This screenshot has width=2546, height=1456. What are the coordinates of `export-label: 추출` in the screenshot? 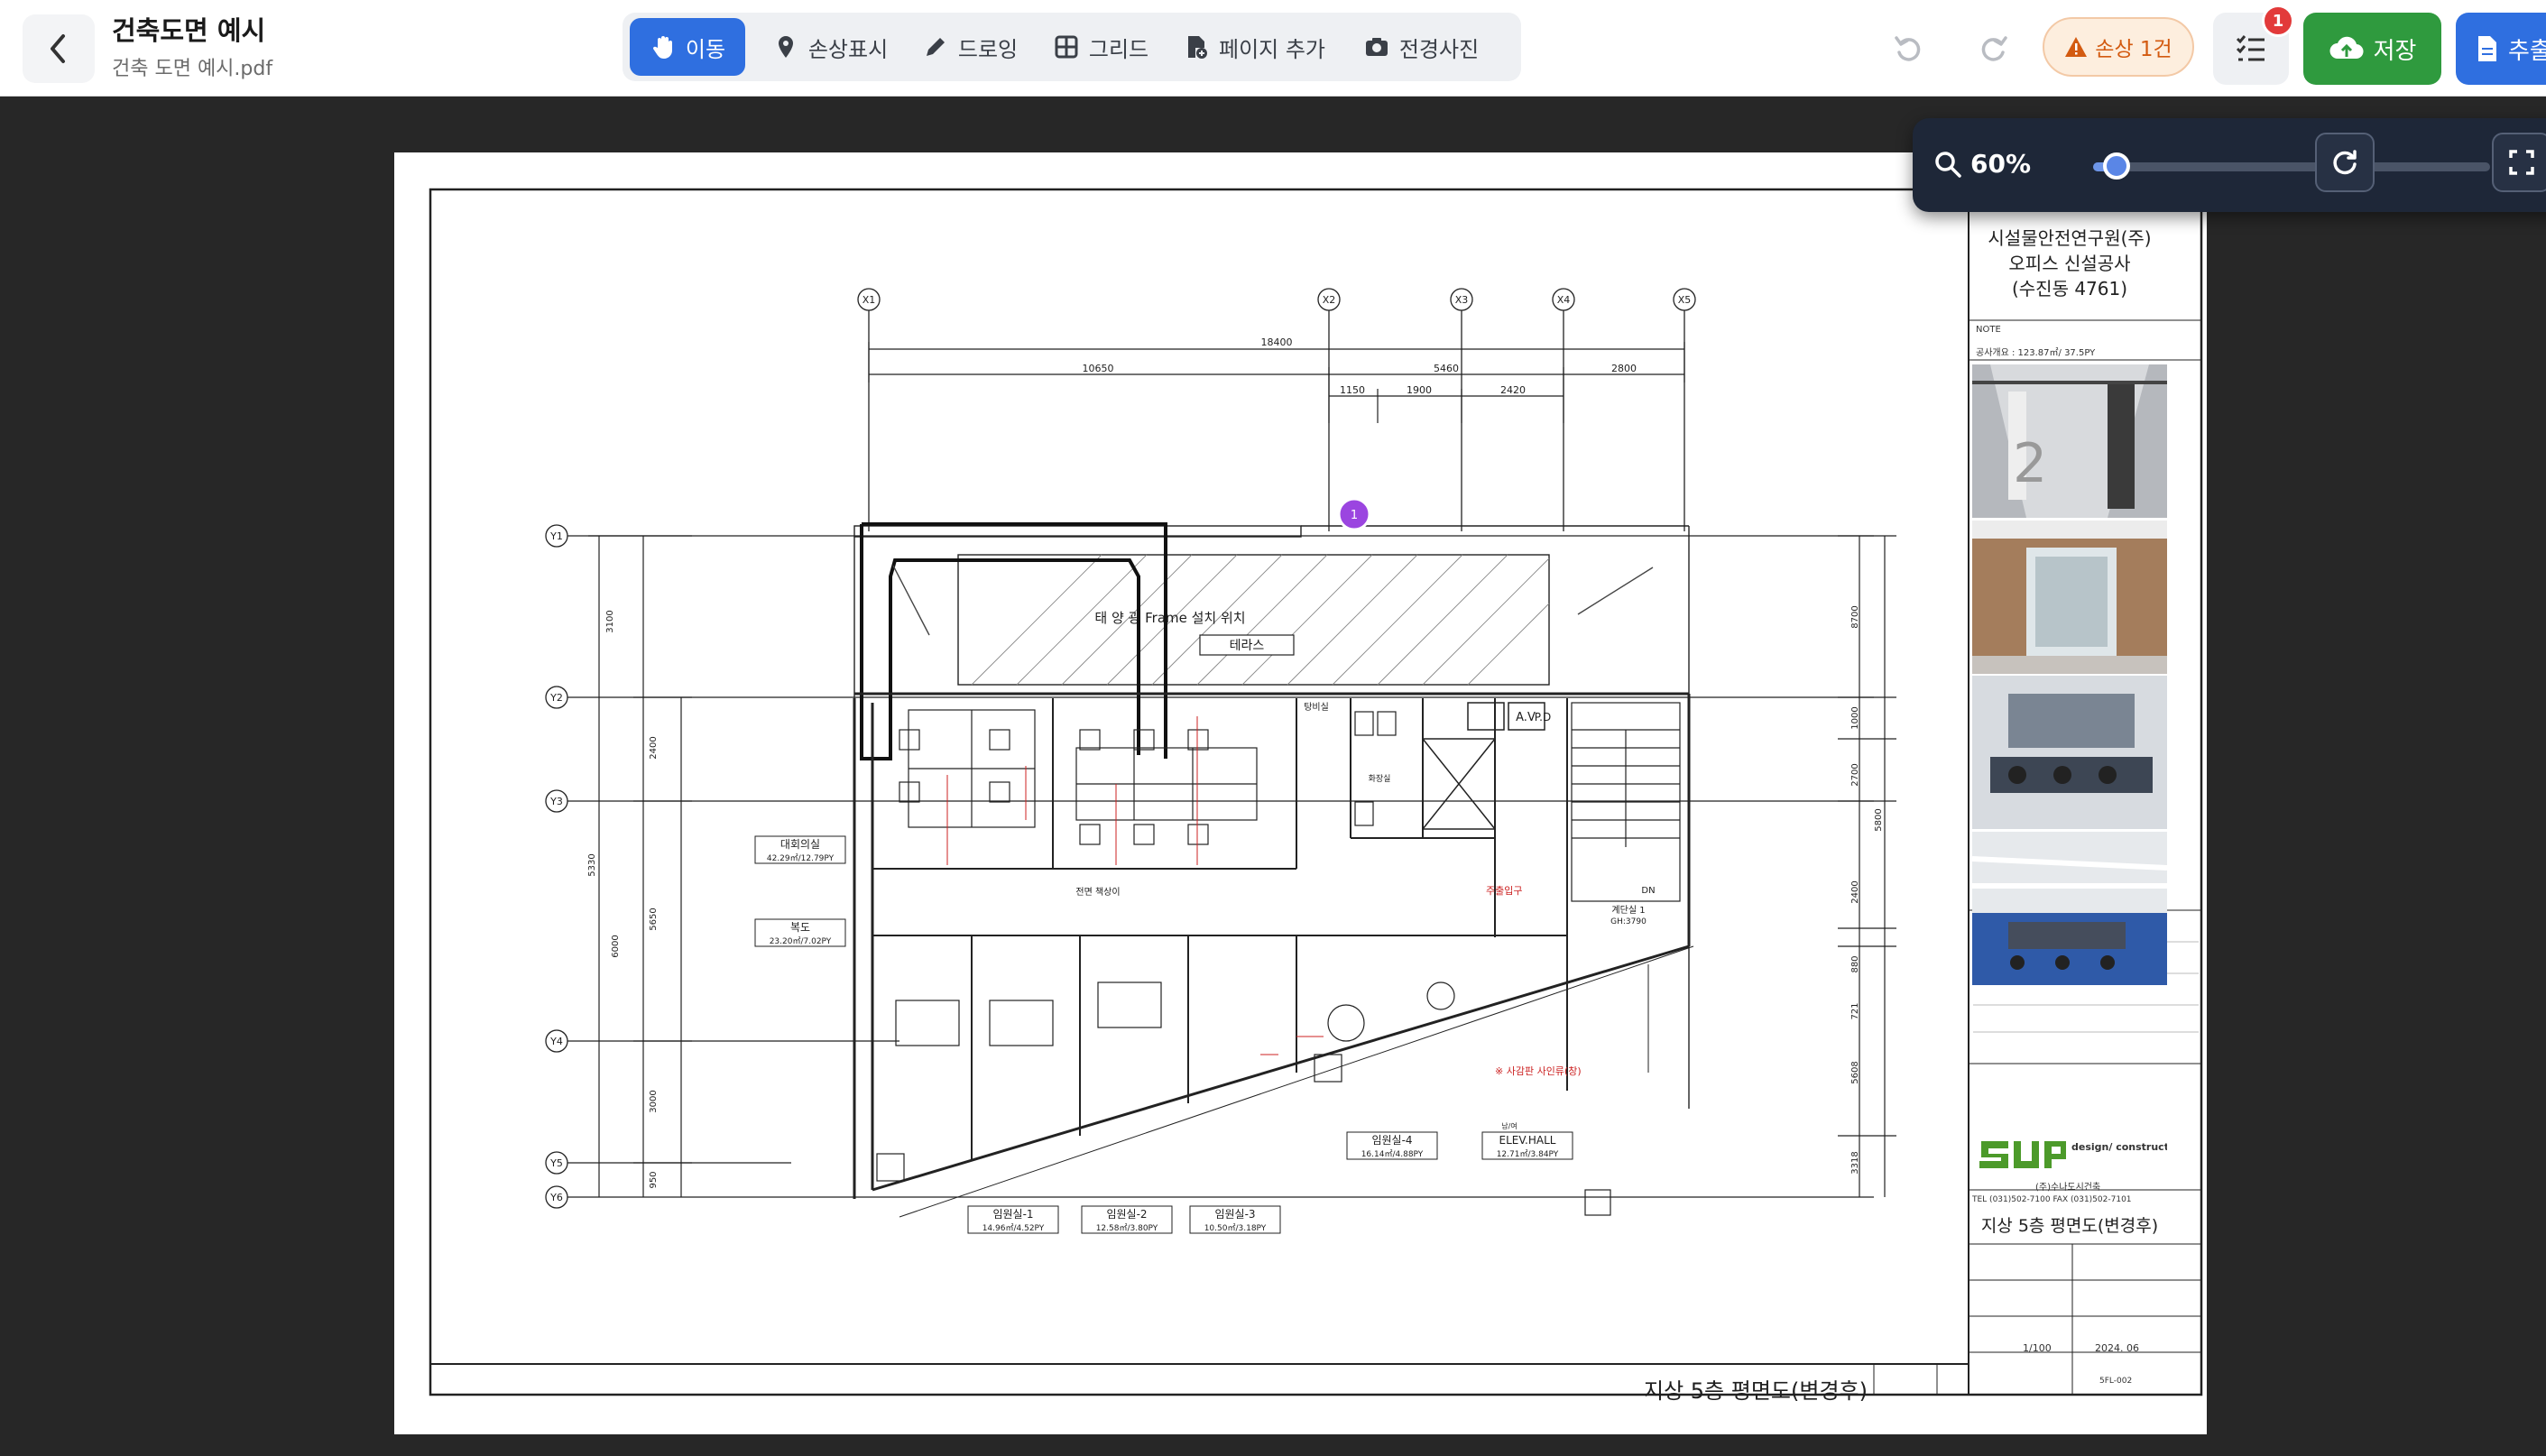 It's located at (2527, 51).